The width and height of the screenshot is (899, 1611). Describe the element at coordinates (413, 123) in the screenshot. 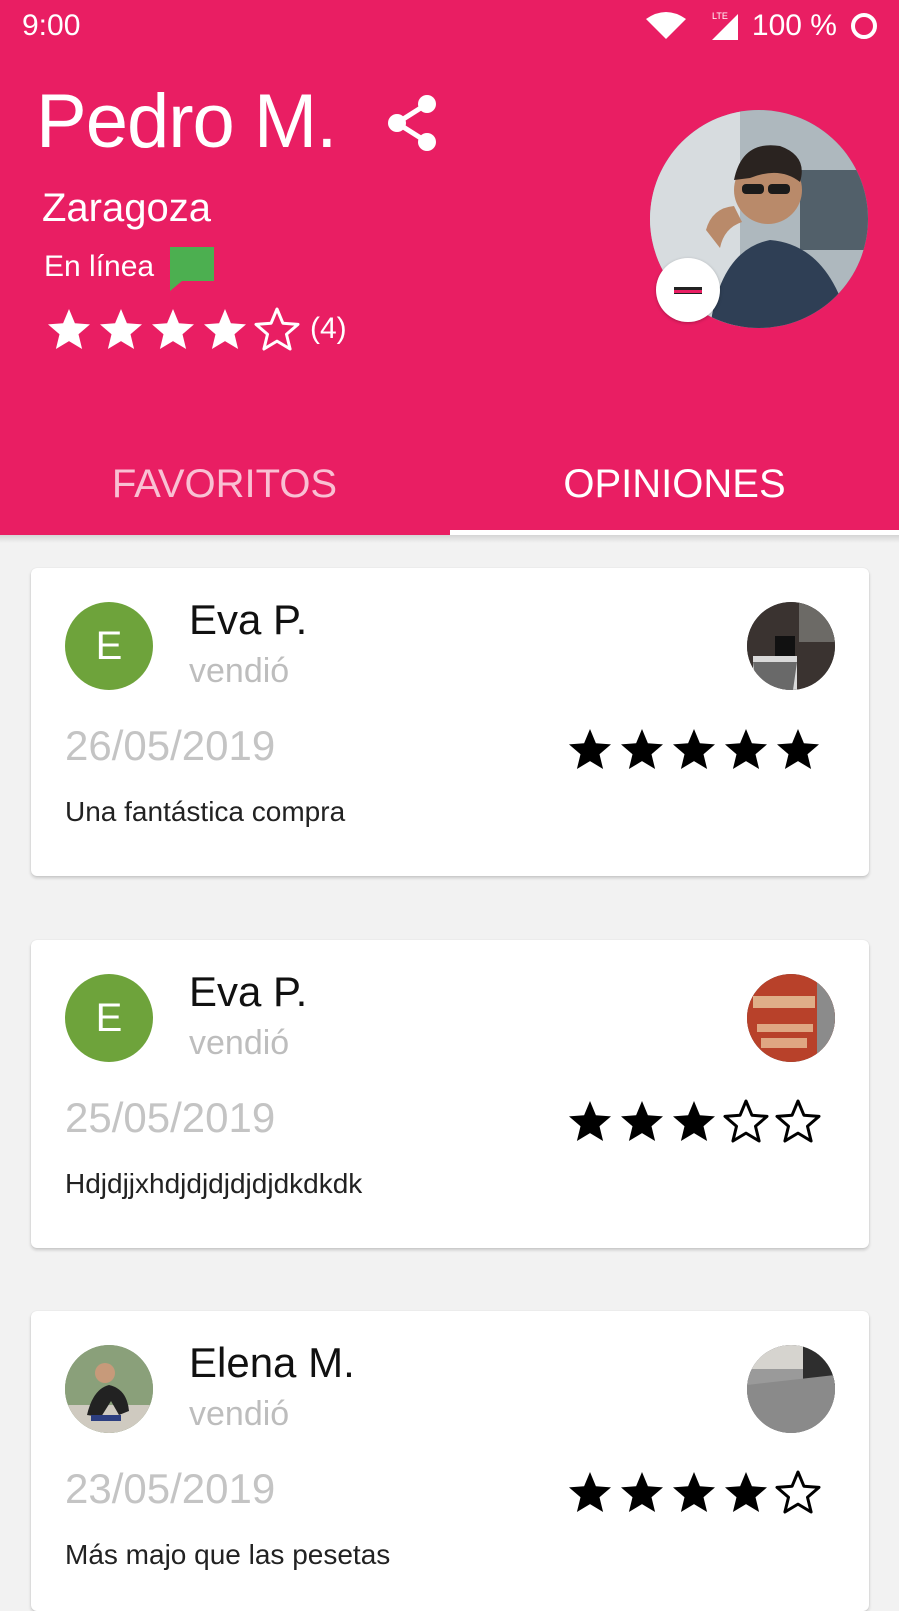

I see `share-icon` at that location.